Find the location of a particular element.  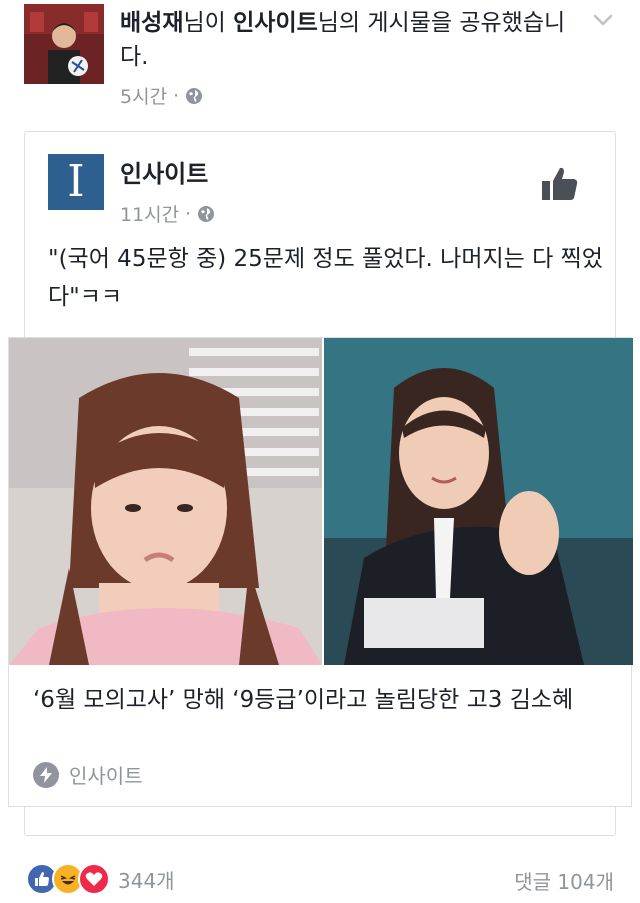

link-title: ‘6월 모의고사’ 망해 ‘9등급’이라고 놀림당한 고3 김소혜 is located at coordinates (323, 700).